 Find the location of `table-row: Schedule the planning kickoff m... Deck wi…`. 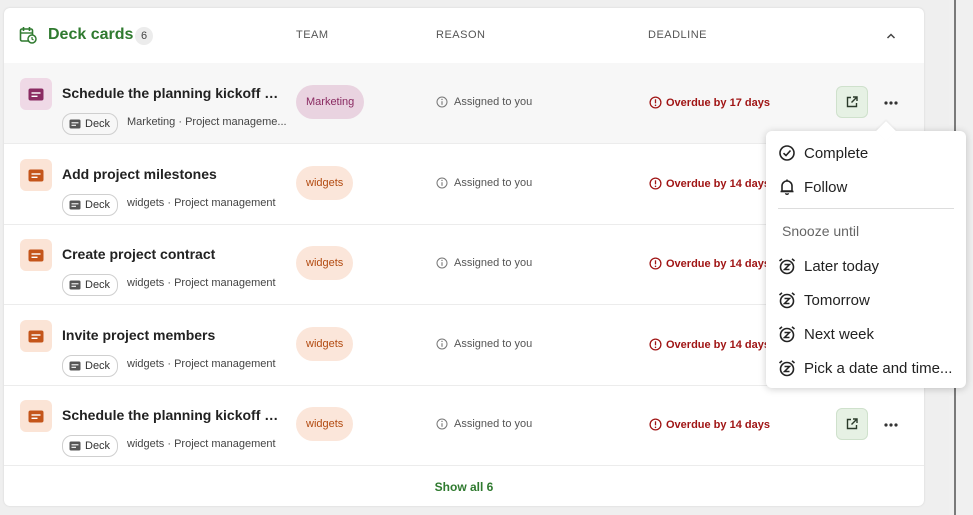

table-row: Schedule the planning kickoff m... Deck wi… is located at coordinates (464, 425).